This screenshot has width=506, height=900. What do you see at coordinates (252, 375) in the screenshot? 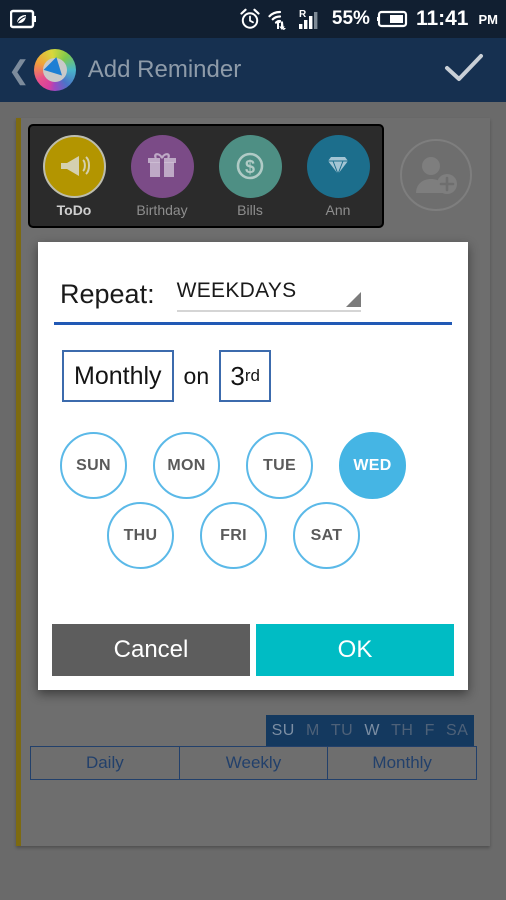
I see `day-of-month-suffix: rd` at bounding box center [252, 375].